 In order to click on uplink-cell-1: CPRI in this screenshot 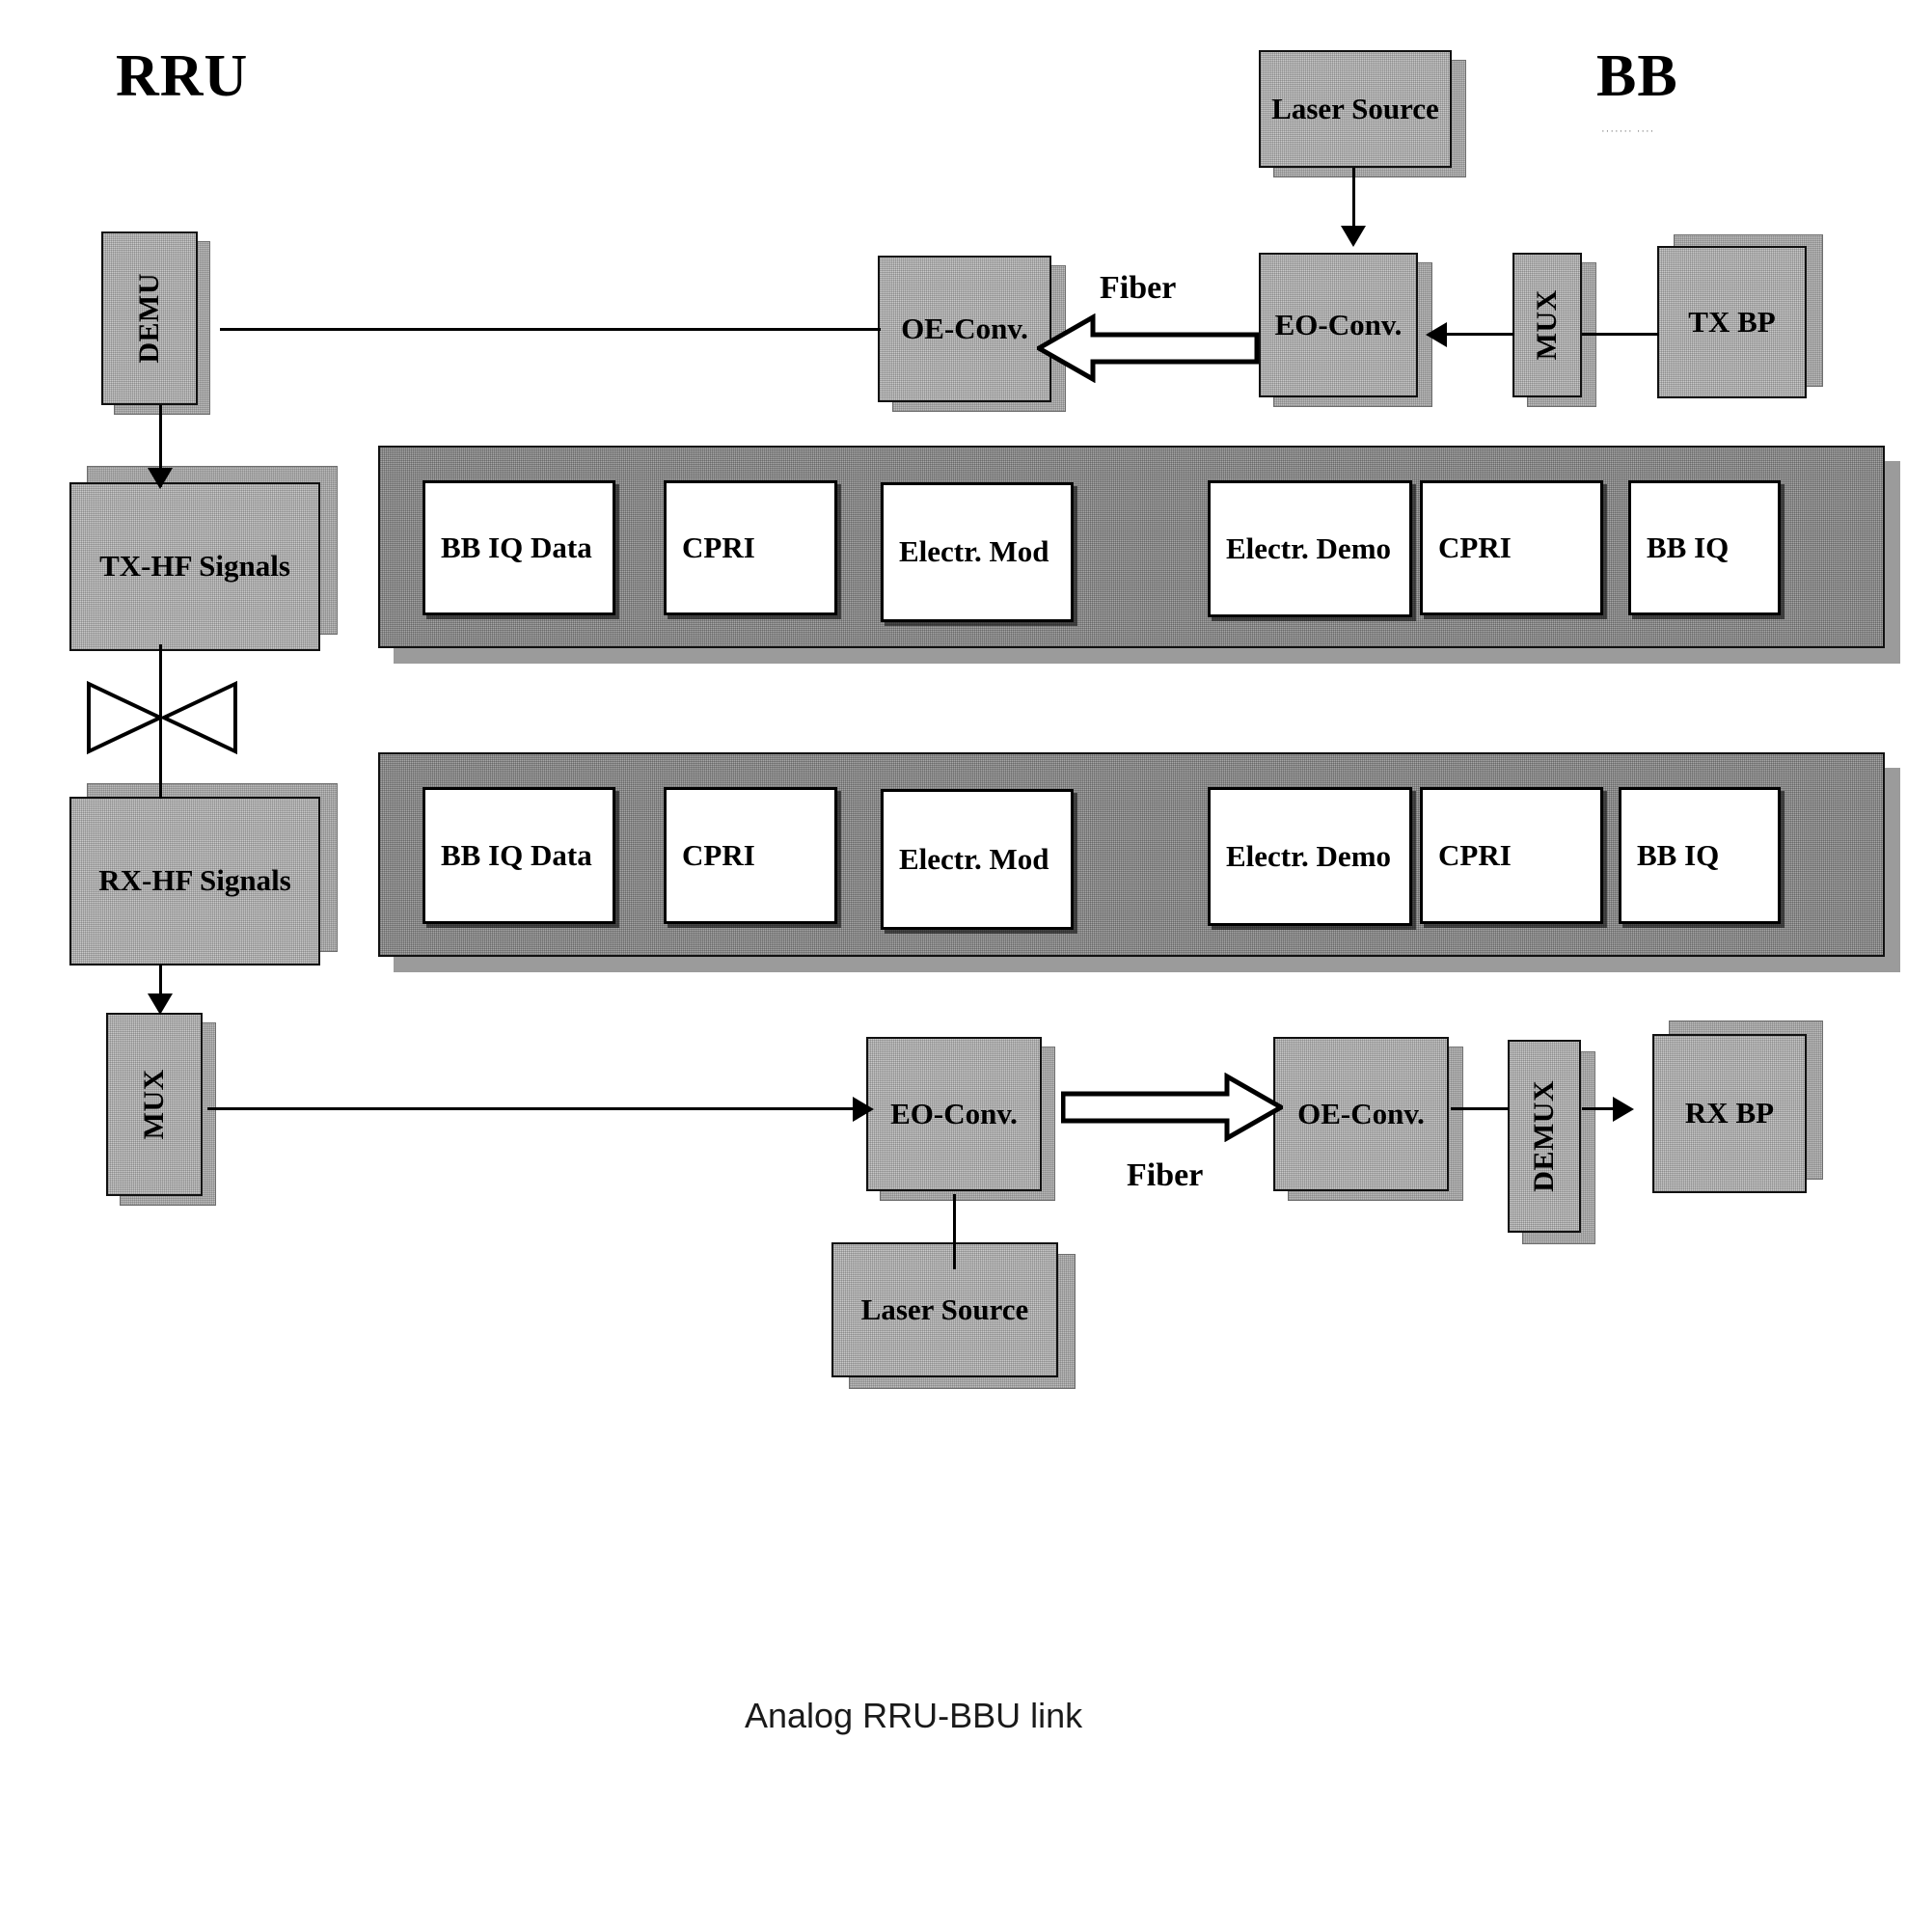, I will do `click(750, 855)`.